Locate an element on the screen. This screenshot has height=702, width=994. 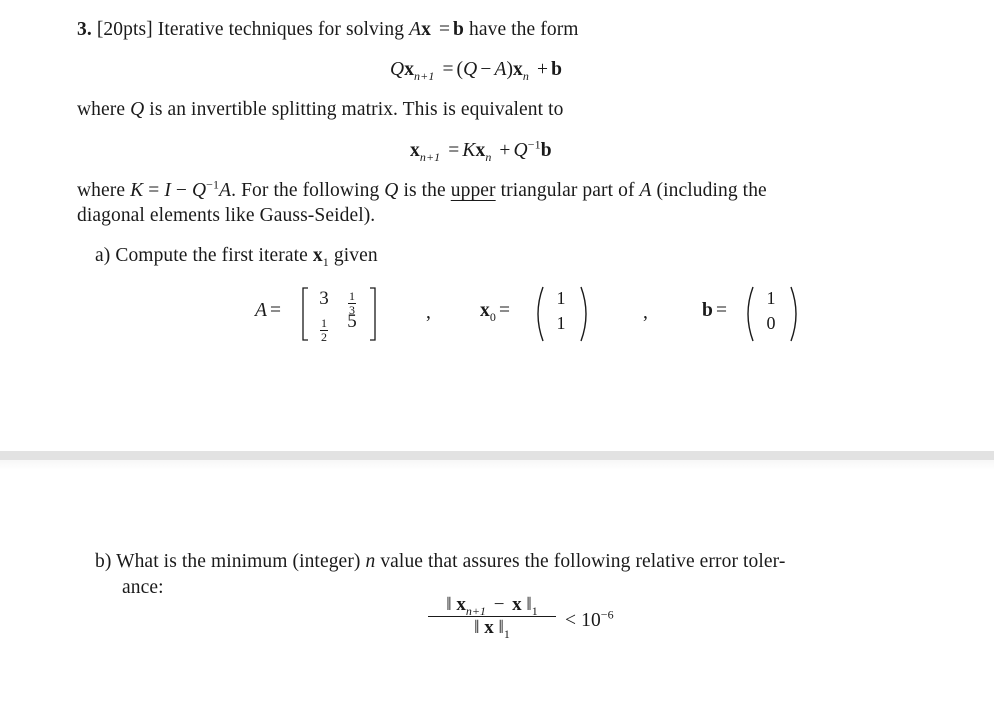
text: triangular part of is located at coordinates (567, 190).